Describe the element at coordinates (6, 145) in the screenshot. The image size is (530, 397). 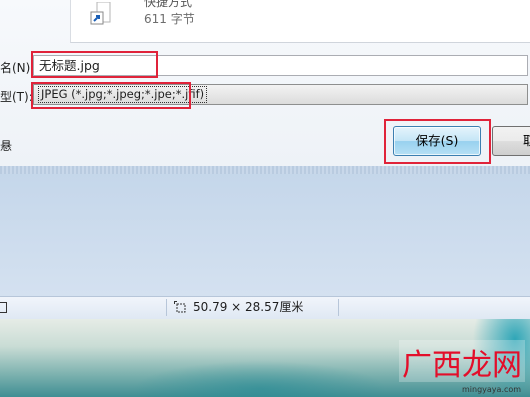
I see `hide-folders-toggle: 悬` at that location.